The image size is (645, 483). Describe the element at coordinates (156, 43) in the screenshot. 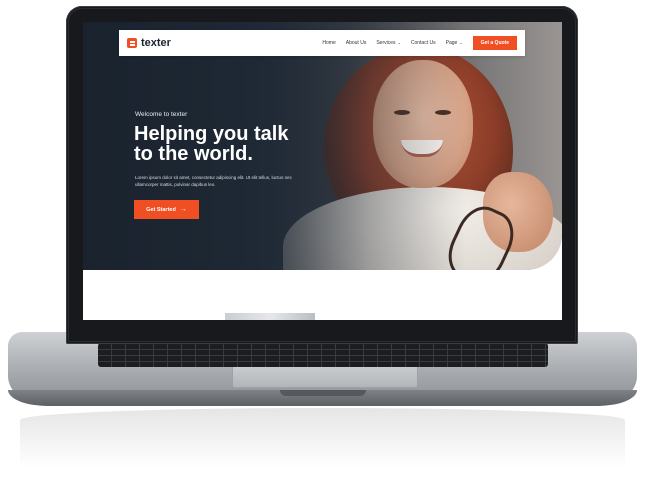

I see `logo-text: texter` at that location.